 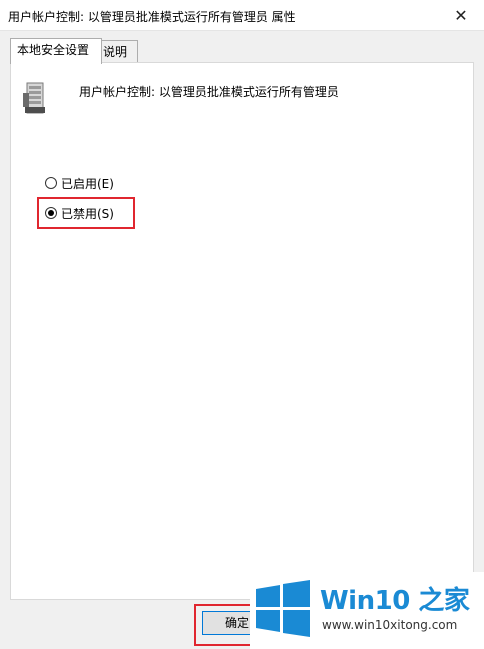 I want to click on radio-circle-disabled, so click(x=51, y=213).